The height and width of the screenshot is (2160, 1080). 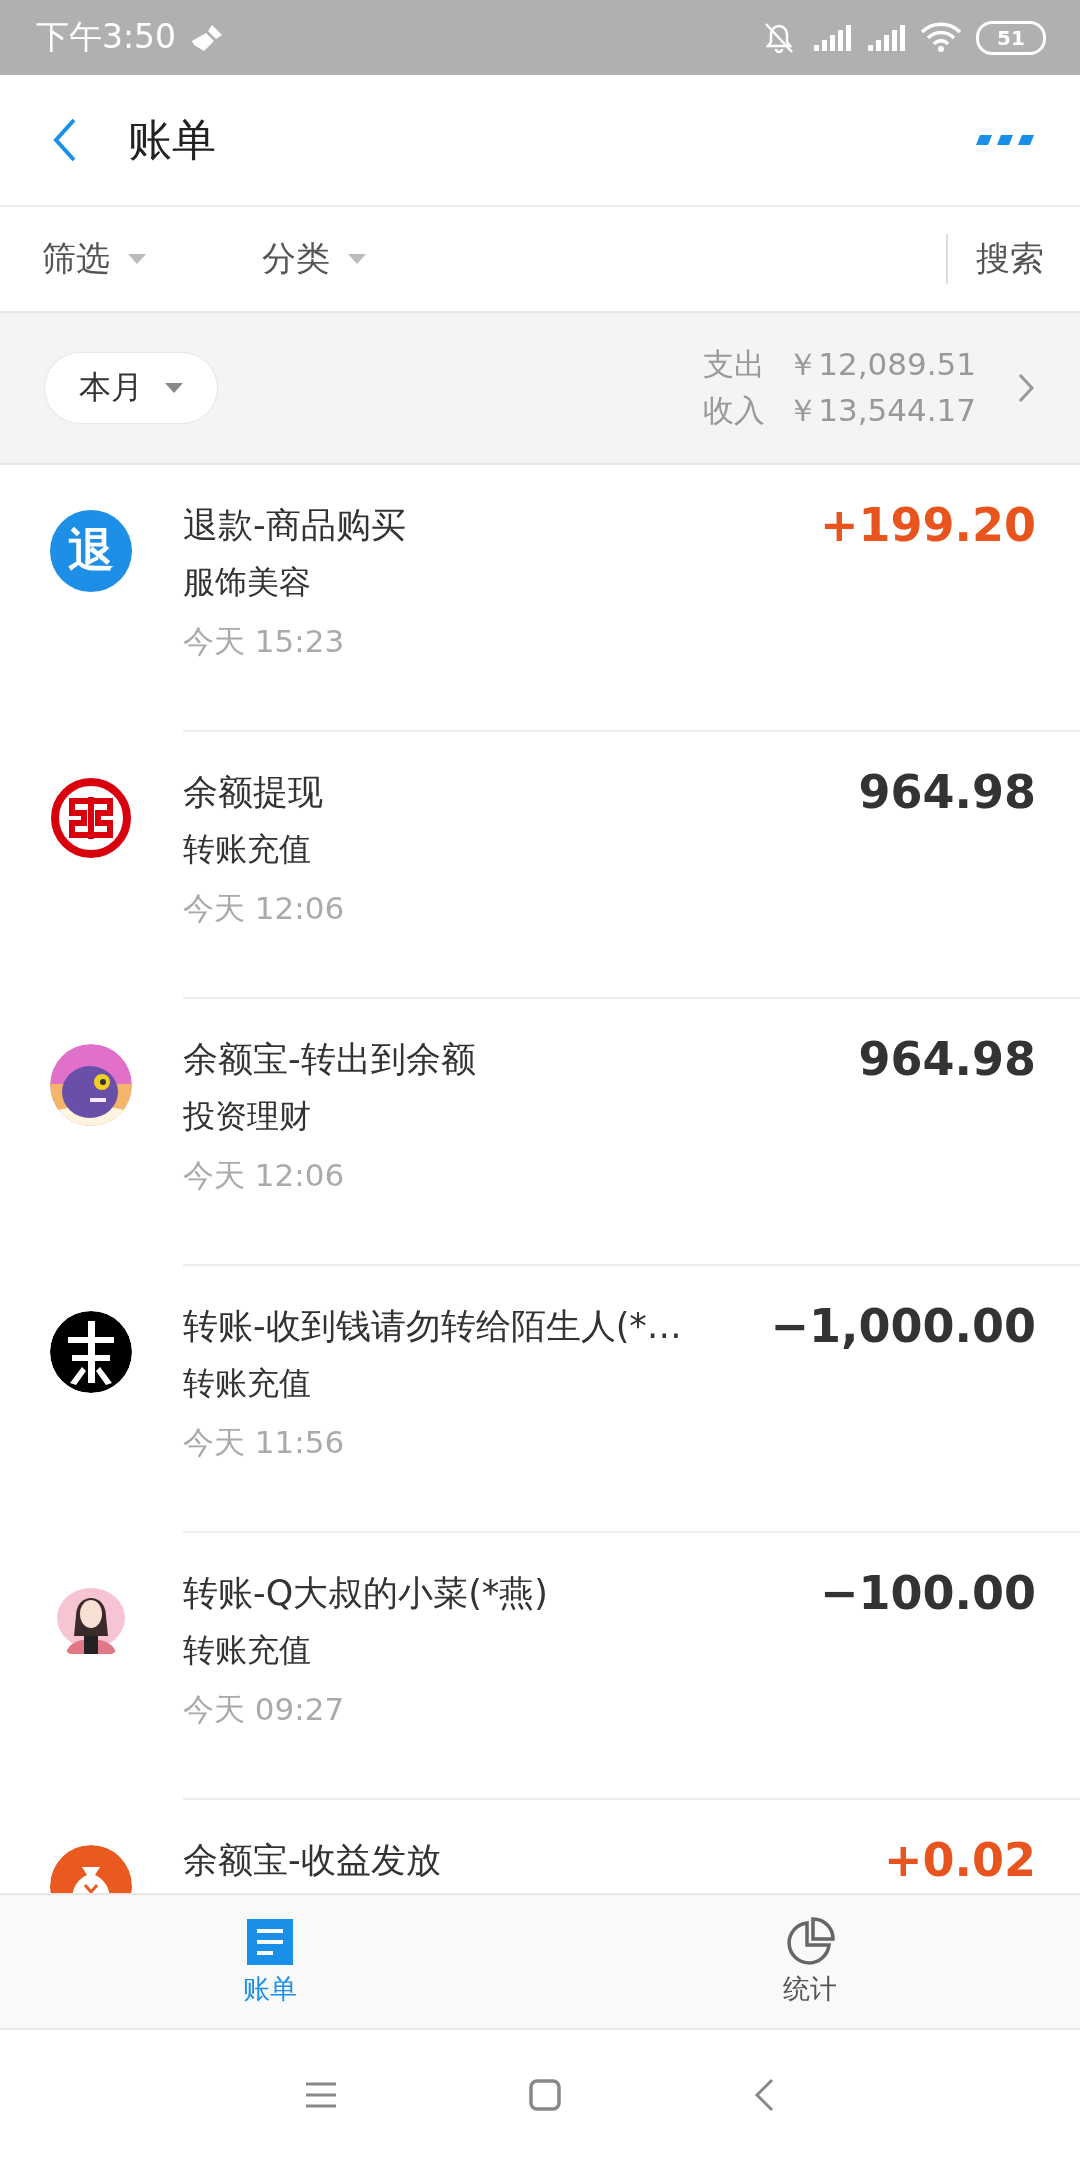 I want to click on page-title: 账单, so click(x=172, y=139).